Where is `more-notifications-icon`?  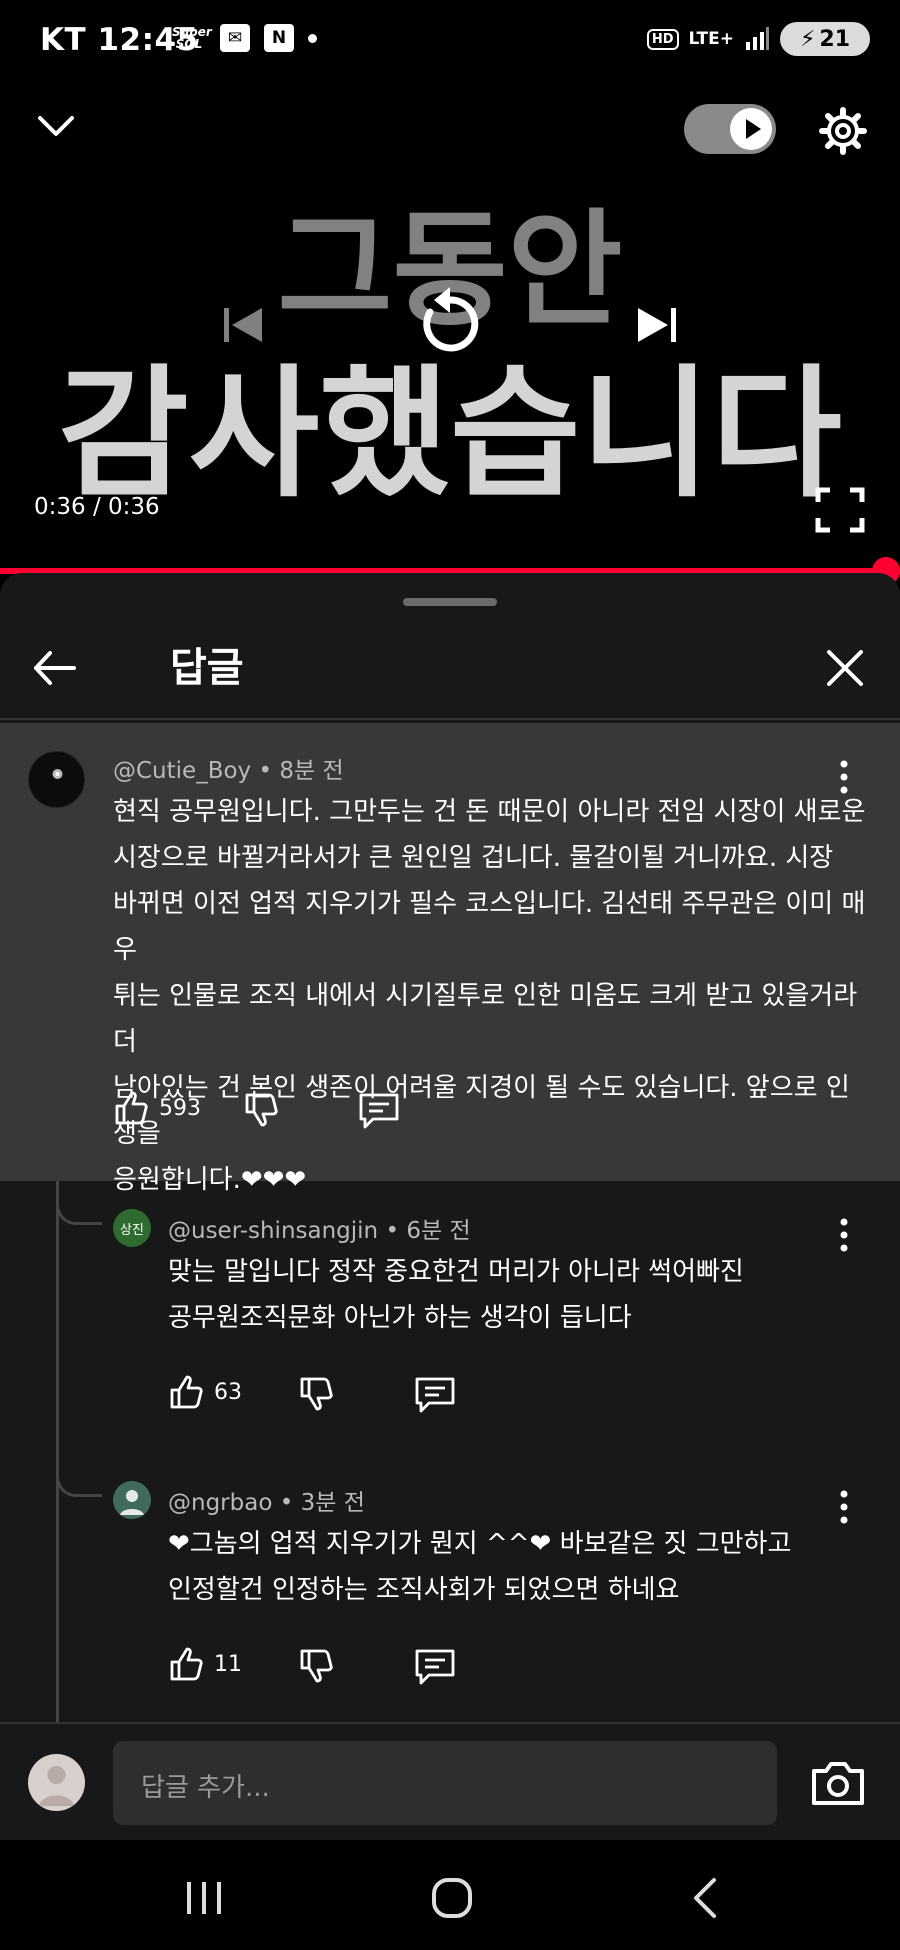
more-notifications-icon is located at coordinates (312, 38).